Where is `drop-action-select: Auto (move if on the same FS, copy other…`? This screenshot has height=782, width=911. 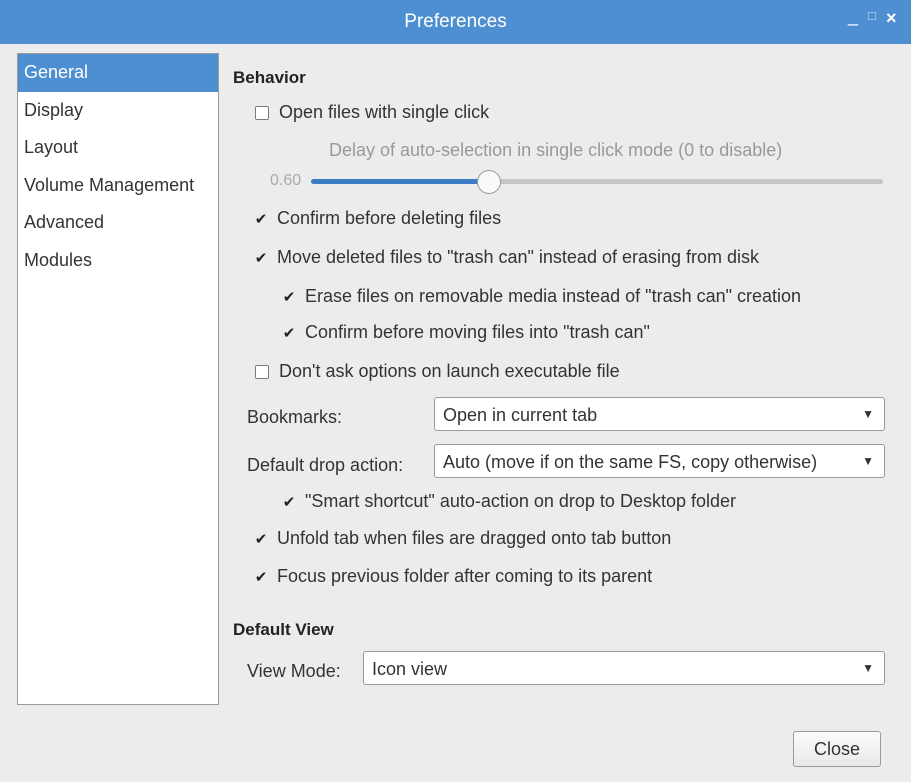
drop-action-select: Auto (move if on the same FS, copy other… is located at coordinates (659, 461).